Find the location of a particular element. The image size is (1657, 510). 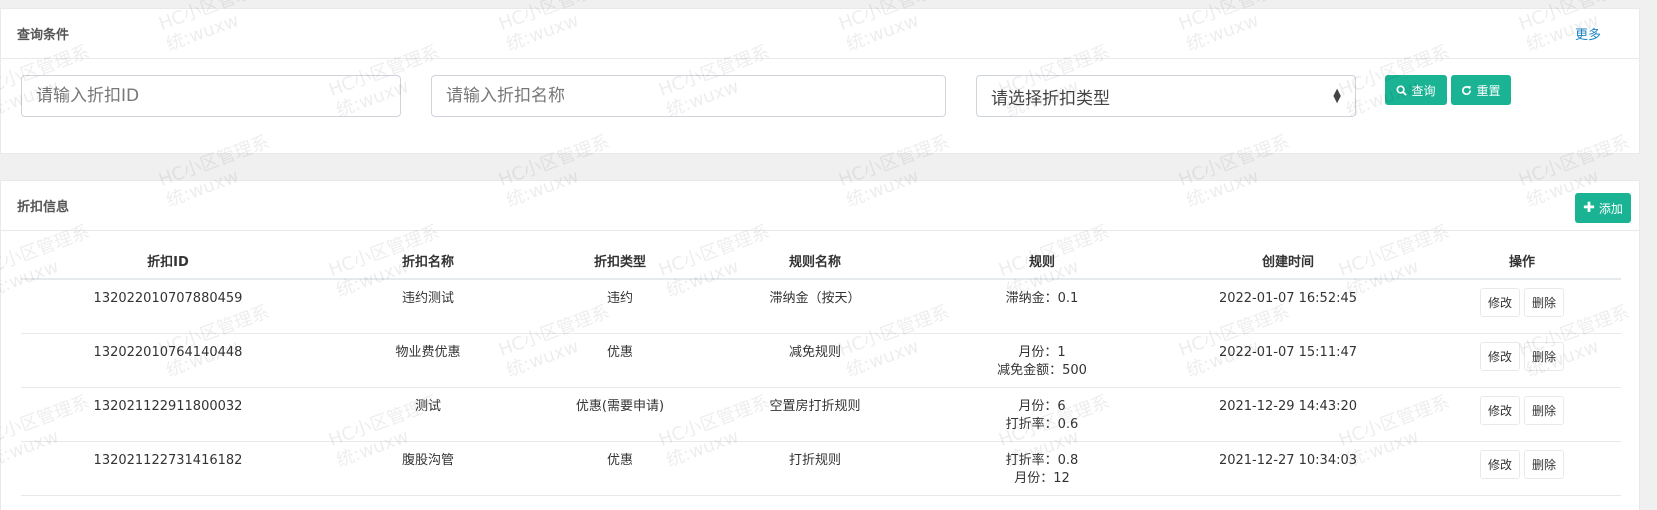

info-panel-title: 折扣信息 is located at coordinates (43, 207).